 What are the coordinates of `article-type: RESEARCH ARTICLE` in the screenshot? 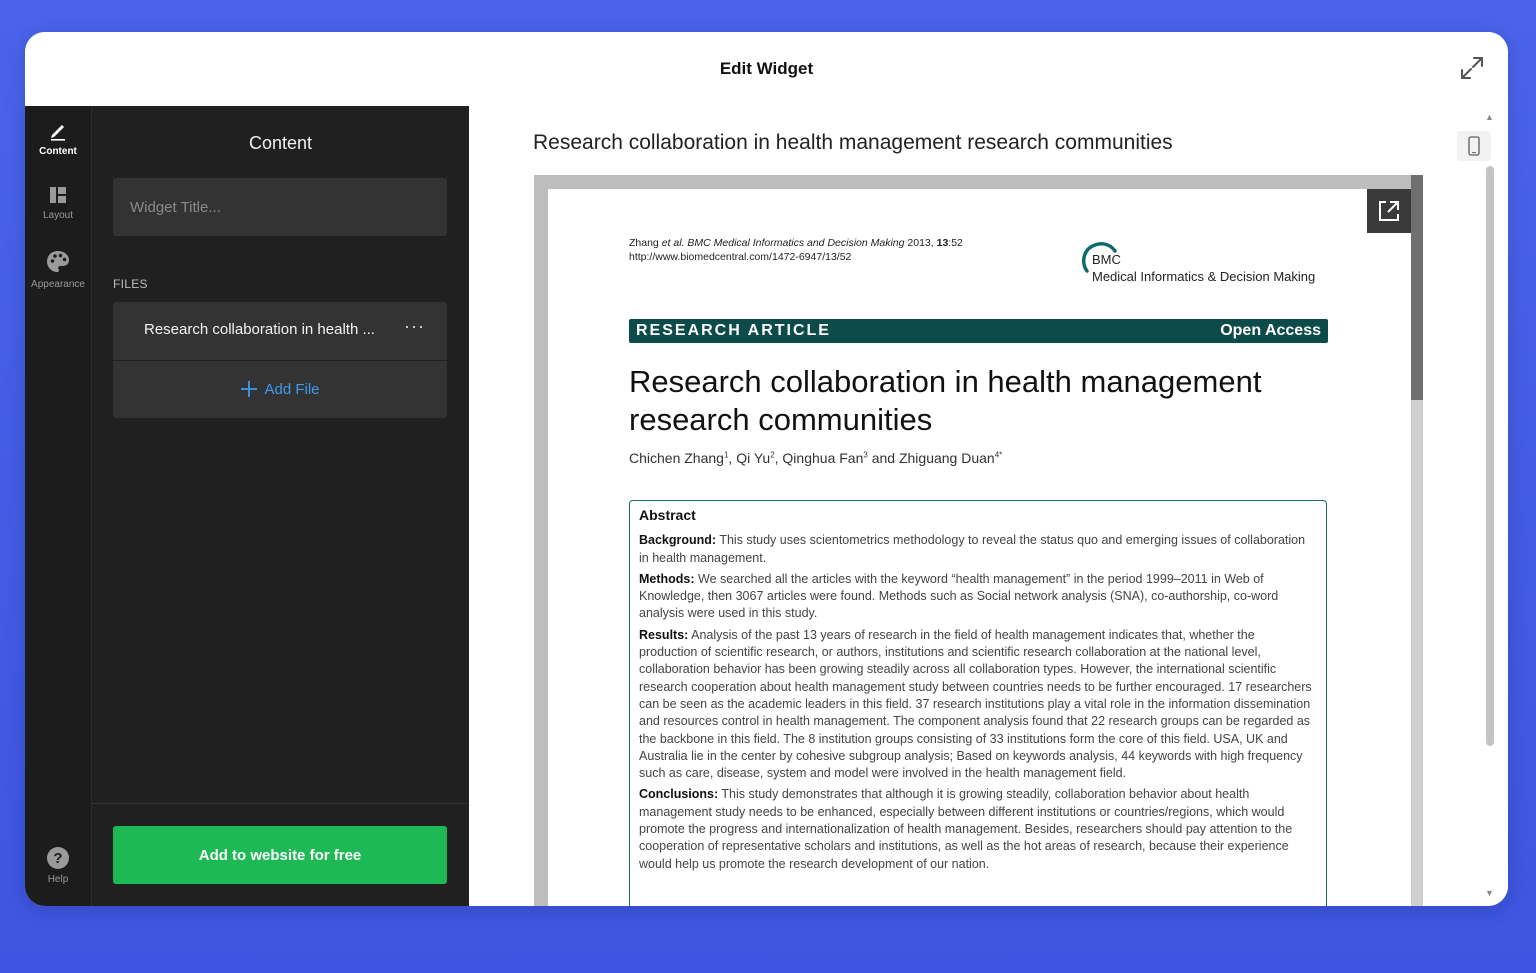 It's located at (733, 330).